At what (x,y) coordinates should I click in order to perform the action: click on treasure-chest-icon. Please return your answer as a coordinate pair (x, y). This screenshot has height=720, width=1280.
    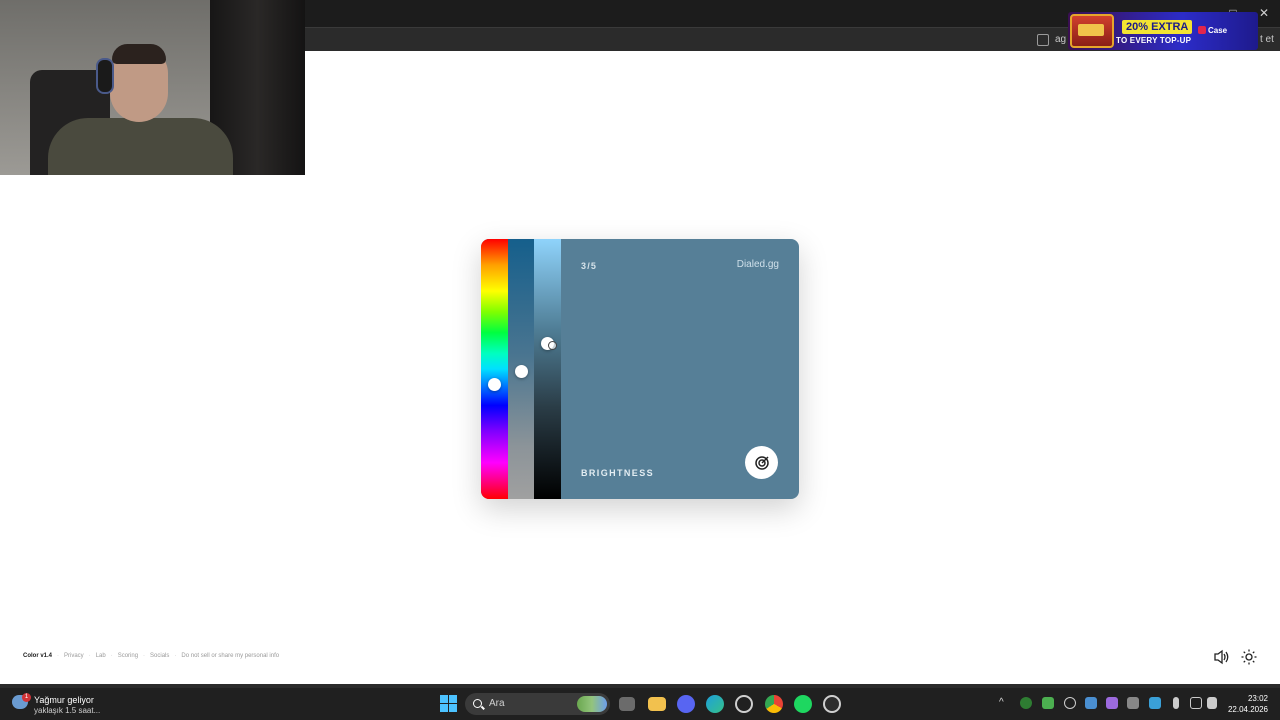
    Looking at the image, I should click on (1092, 31).